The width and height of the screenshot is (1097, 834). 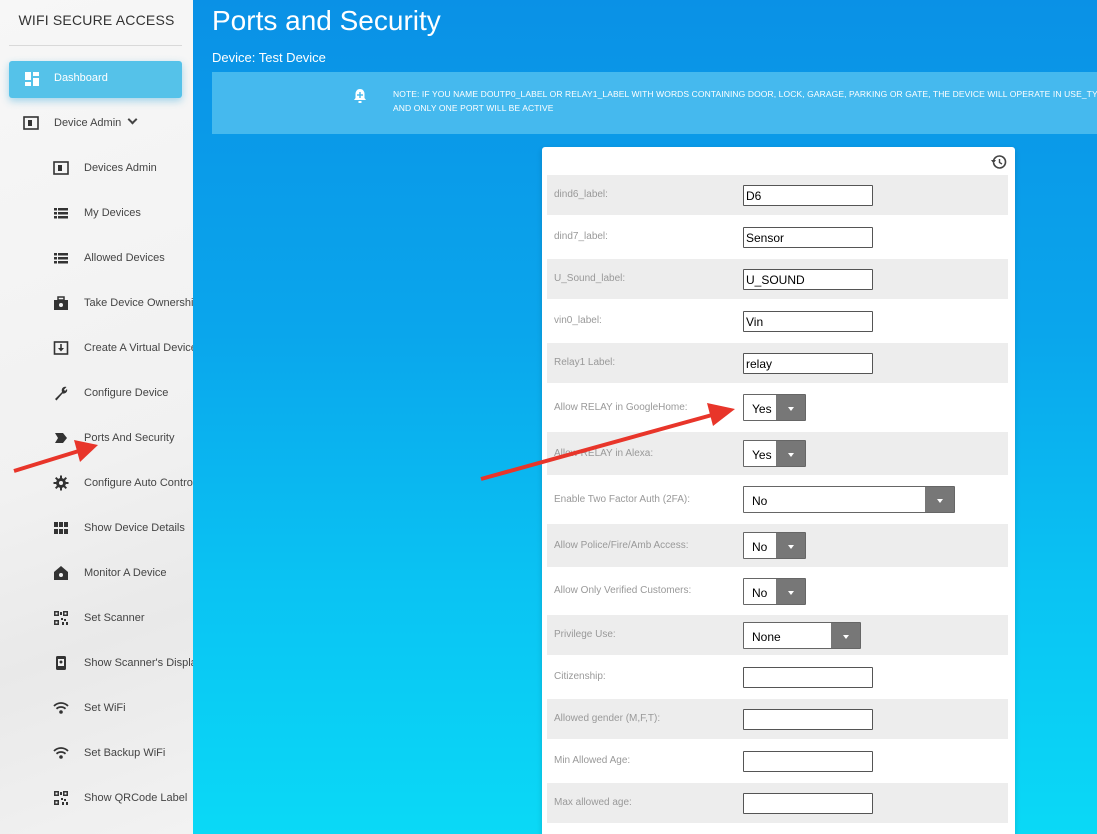 I want to click on form-row-allow-relay-in-alexa: Allow RELAY in Alexa: Yes, so click(x=777, y=453).